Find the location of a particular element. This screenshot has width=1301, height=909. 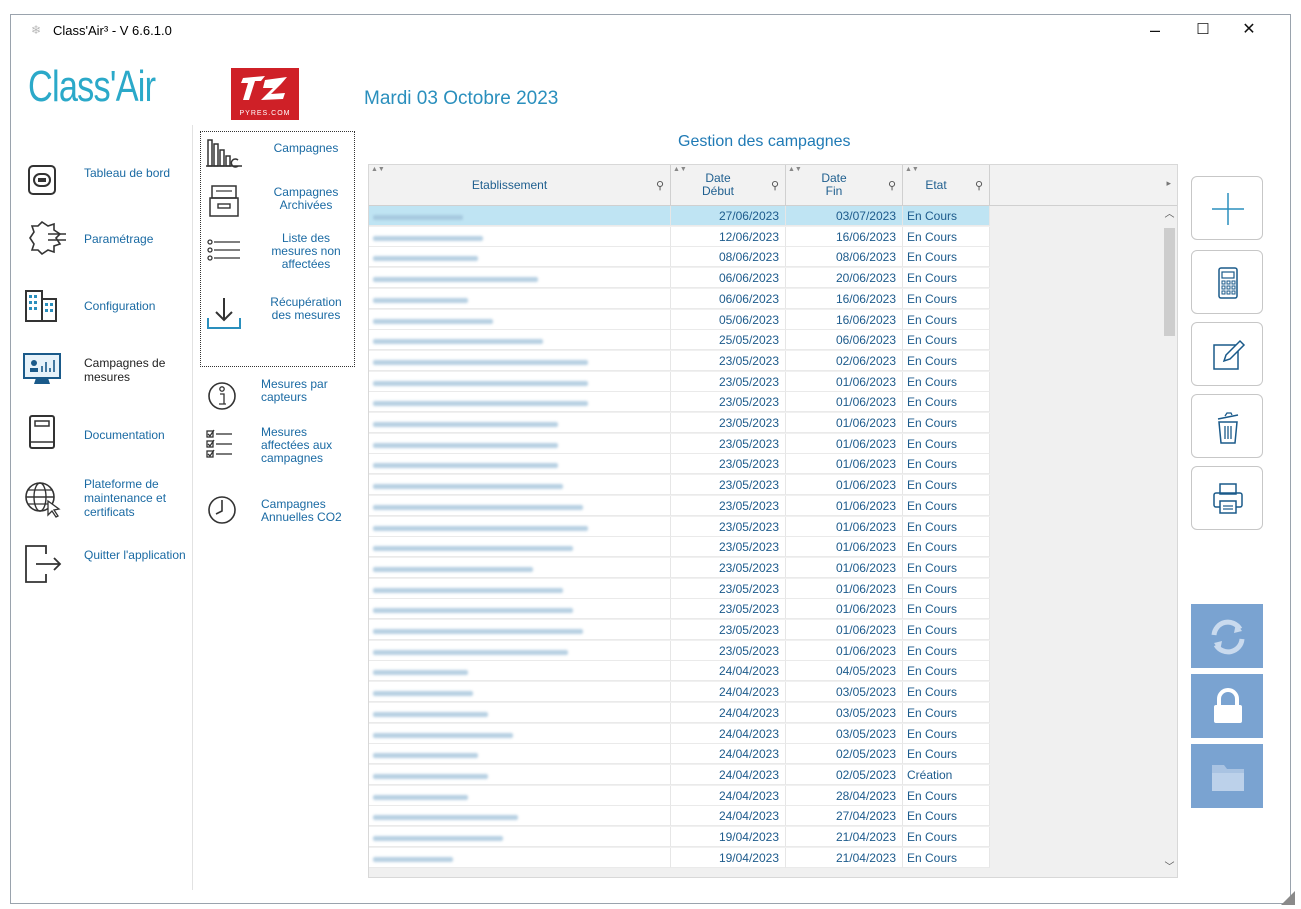

table-row: 08/06/2023 08/06/2023 En Cours is located at coordinates (679, 257).